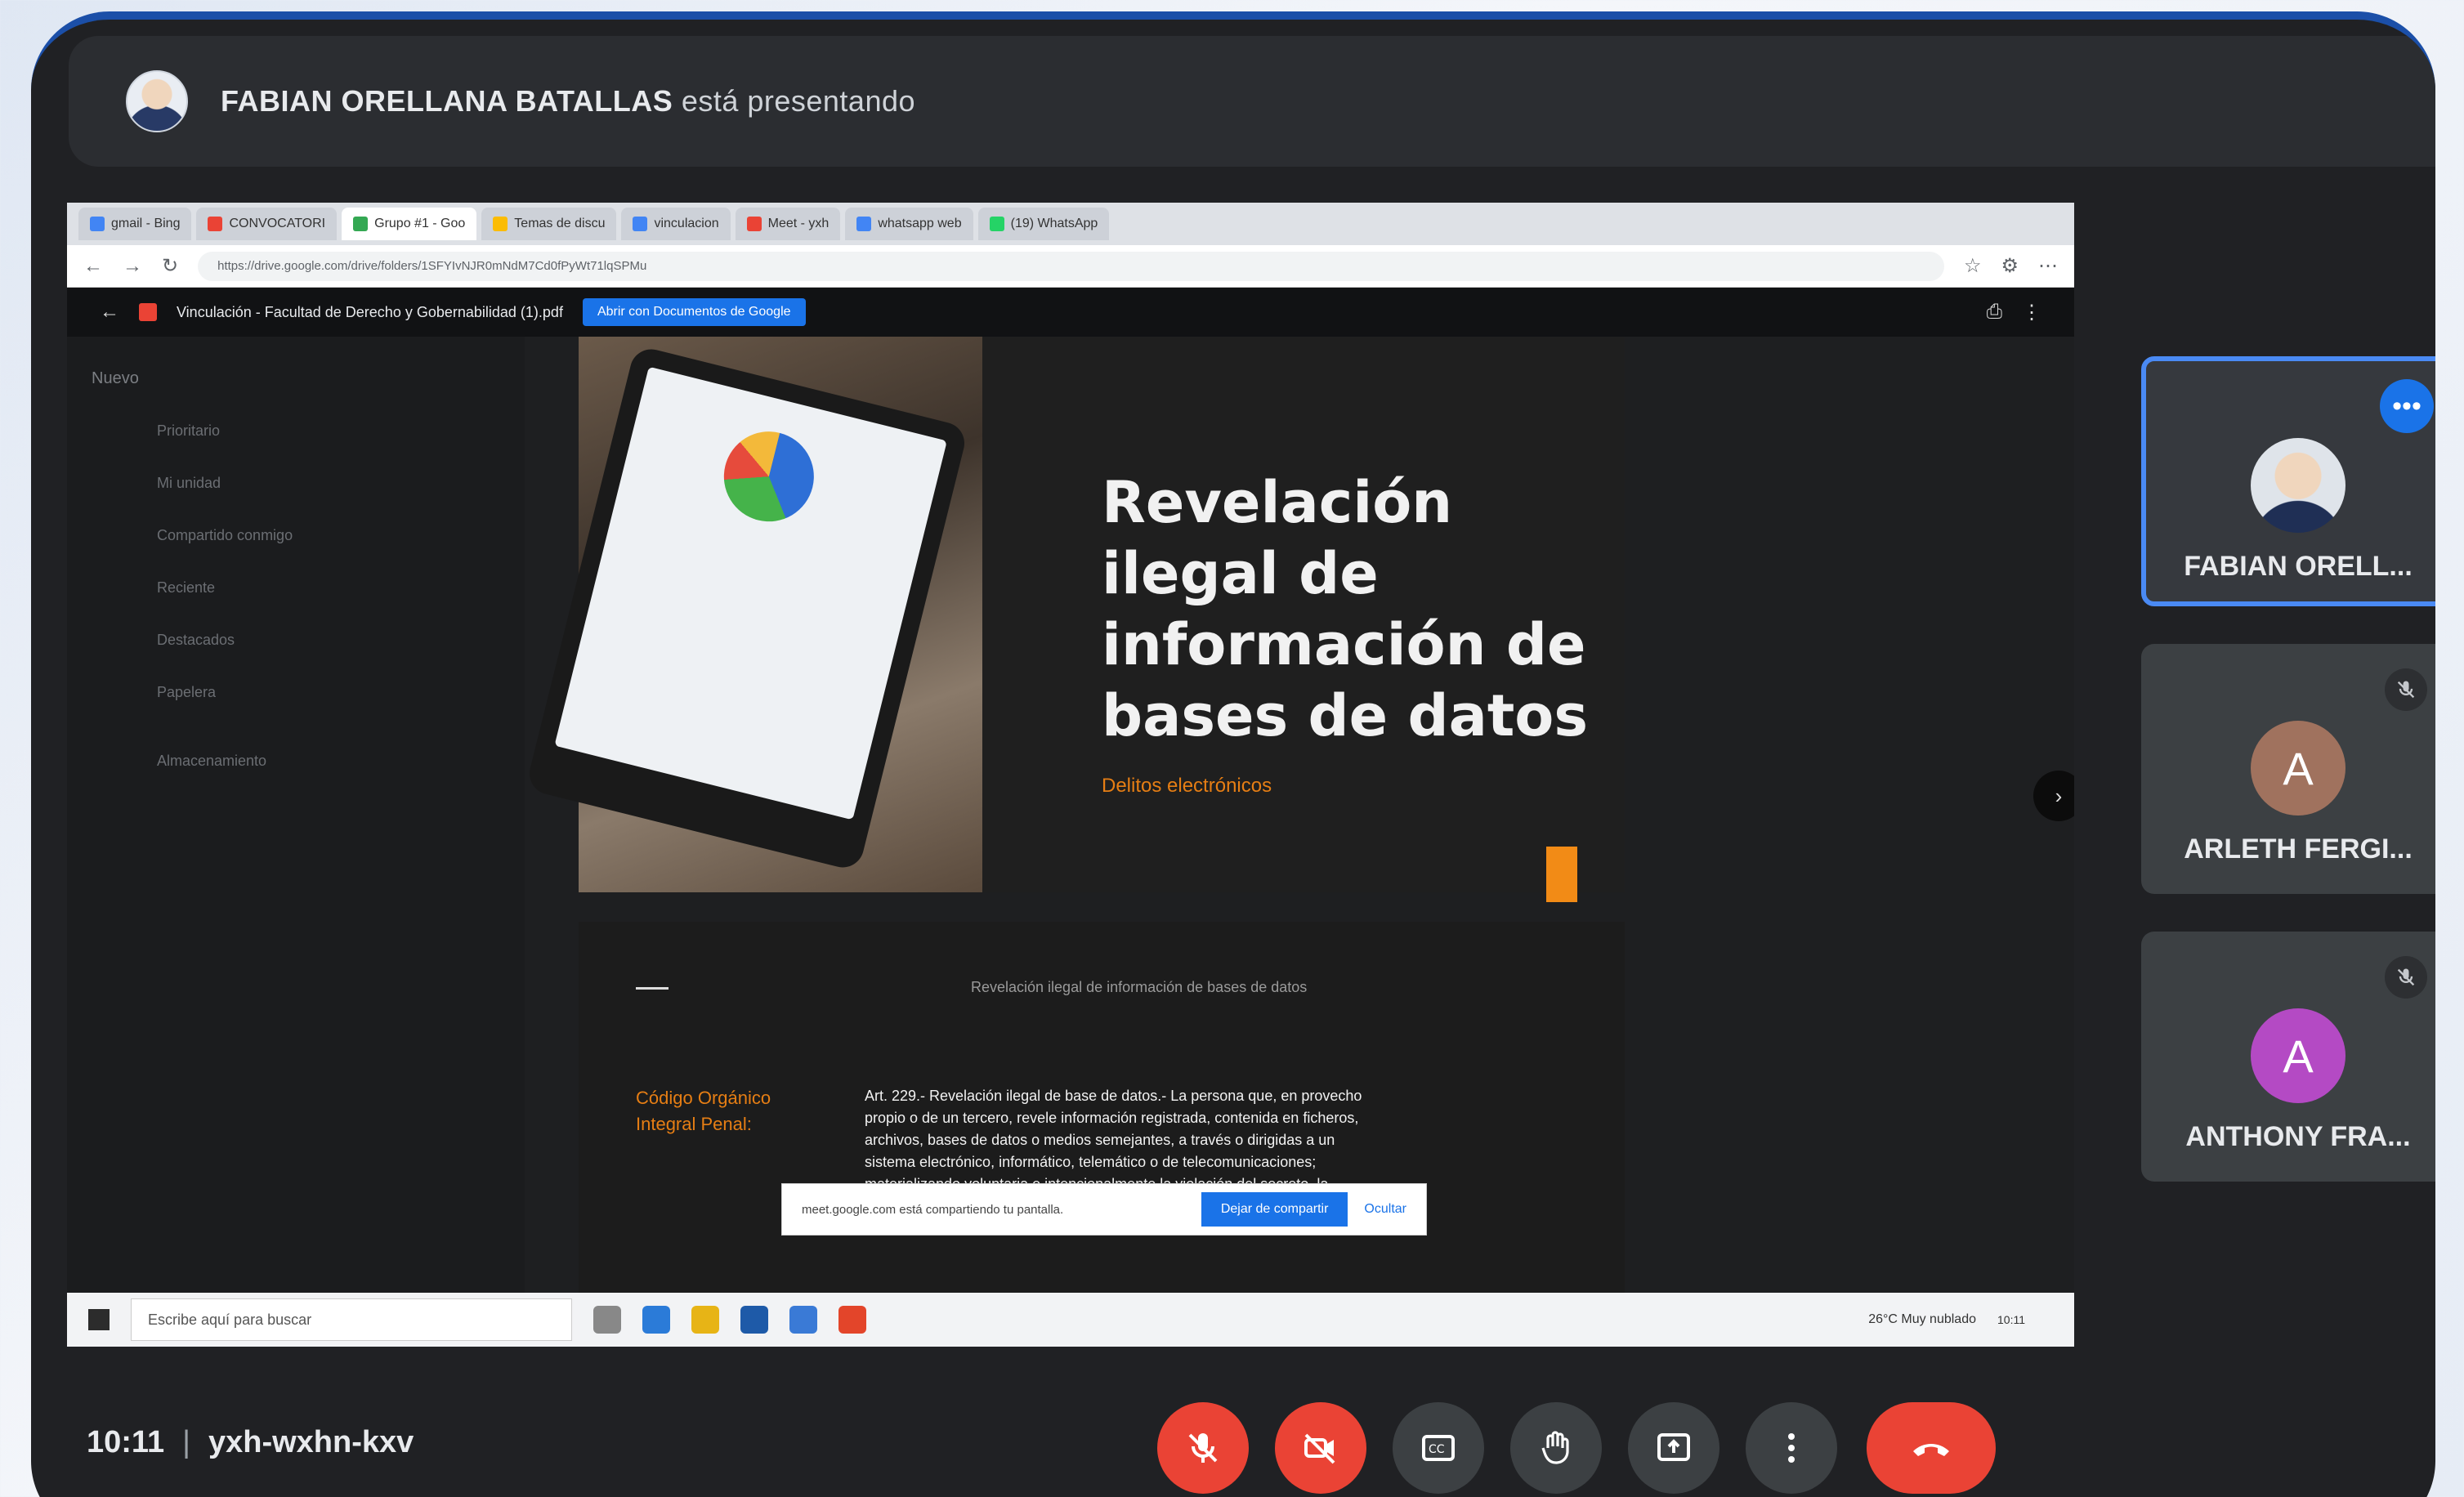 This screenshot has width=2464, height=1497. What do you see at coordinates (750, 593) in the screenshot?
I see `tablet-screen` at bounding box center [750, 593].